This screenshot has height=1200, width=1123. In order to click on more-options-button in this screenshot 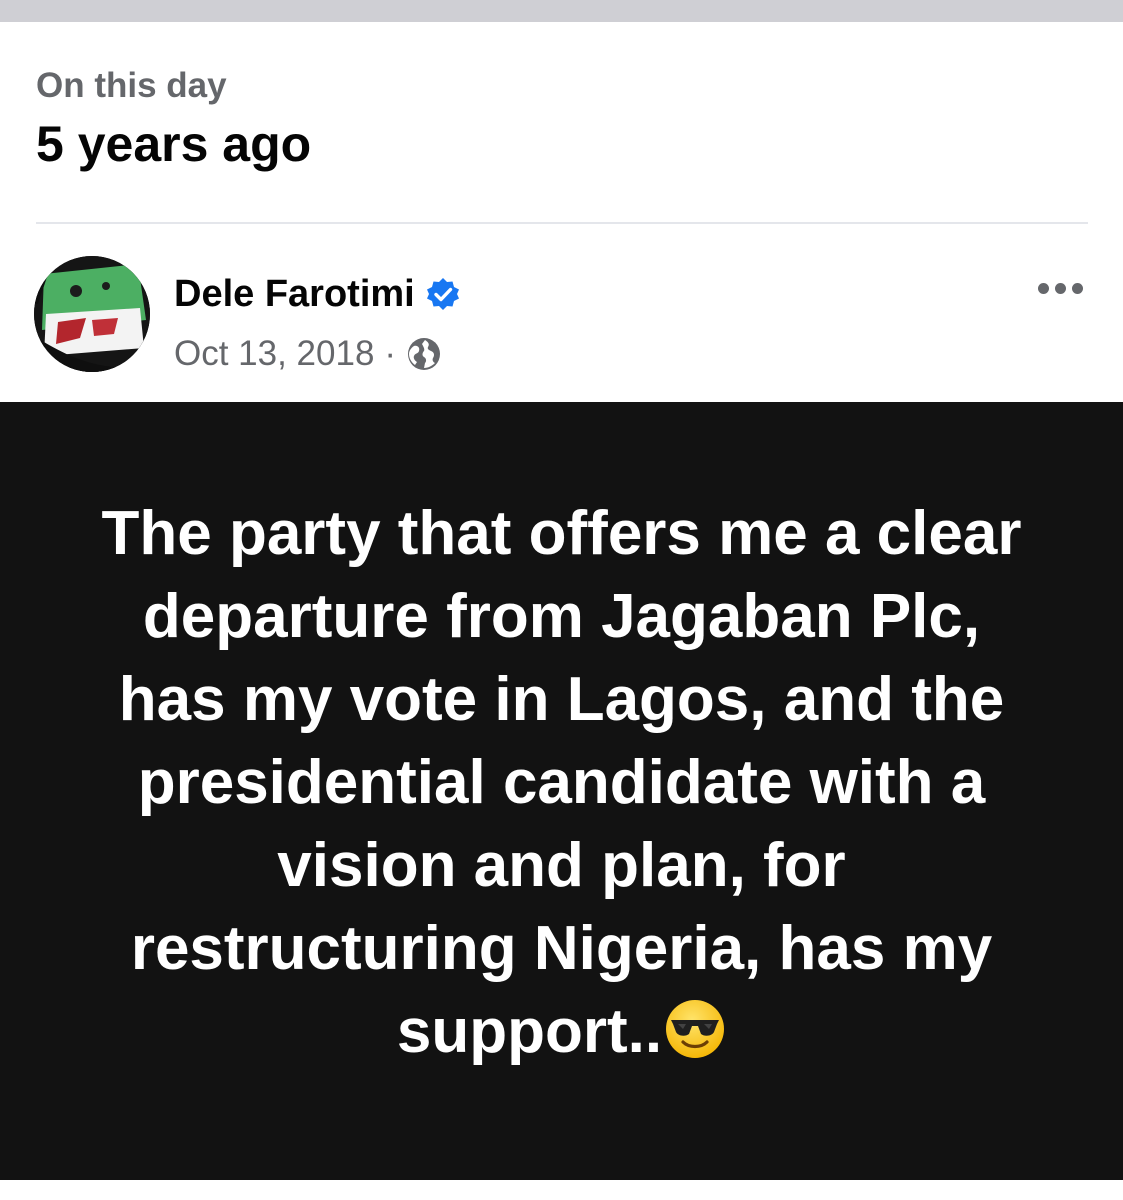, I will do `click(1060, 288)`.